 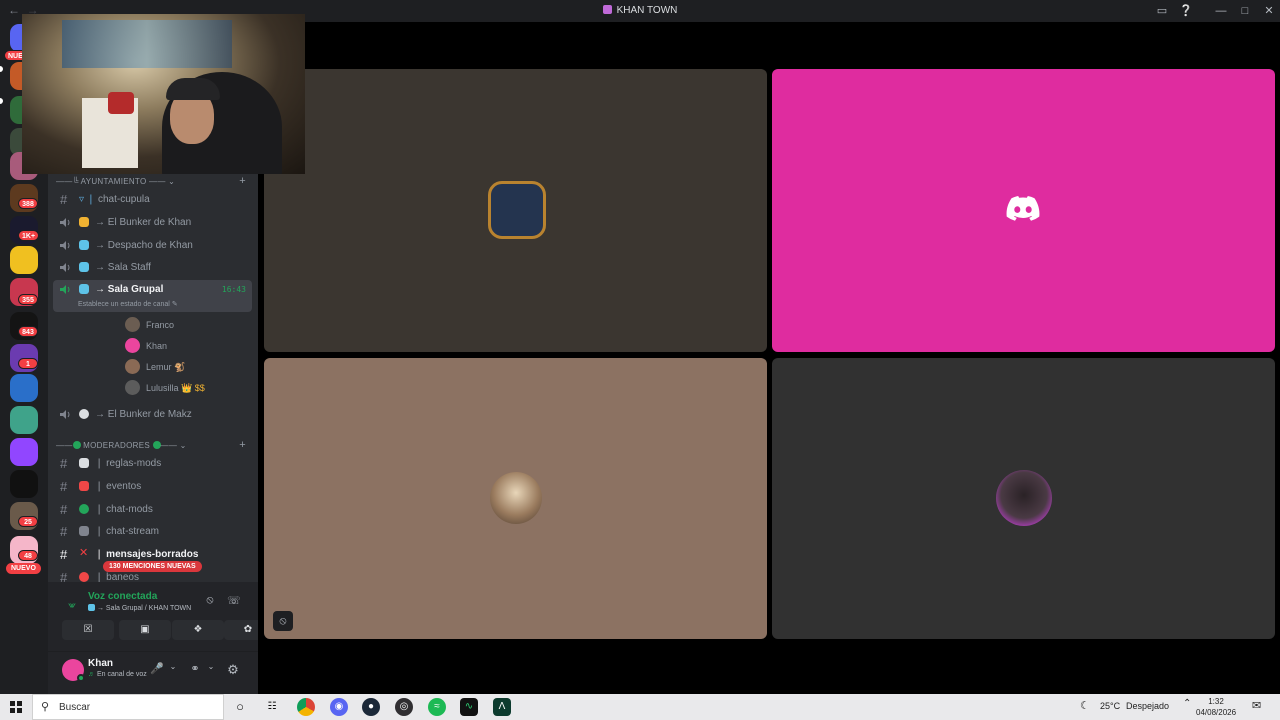 What do you see at coordinates (84, 553) in the screenshot?
I see `x-emoji-icon: ✕` at bounding box center [84, 553].